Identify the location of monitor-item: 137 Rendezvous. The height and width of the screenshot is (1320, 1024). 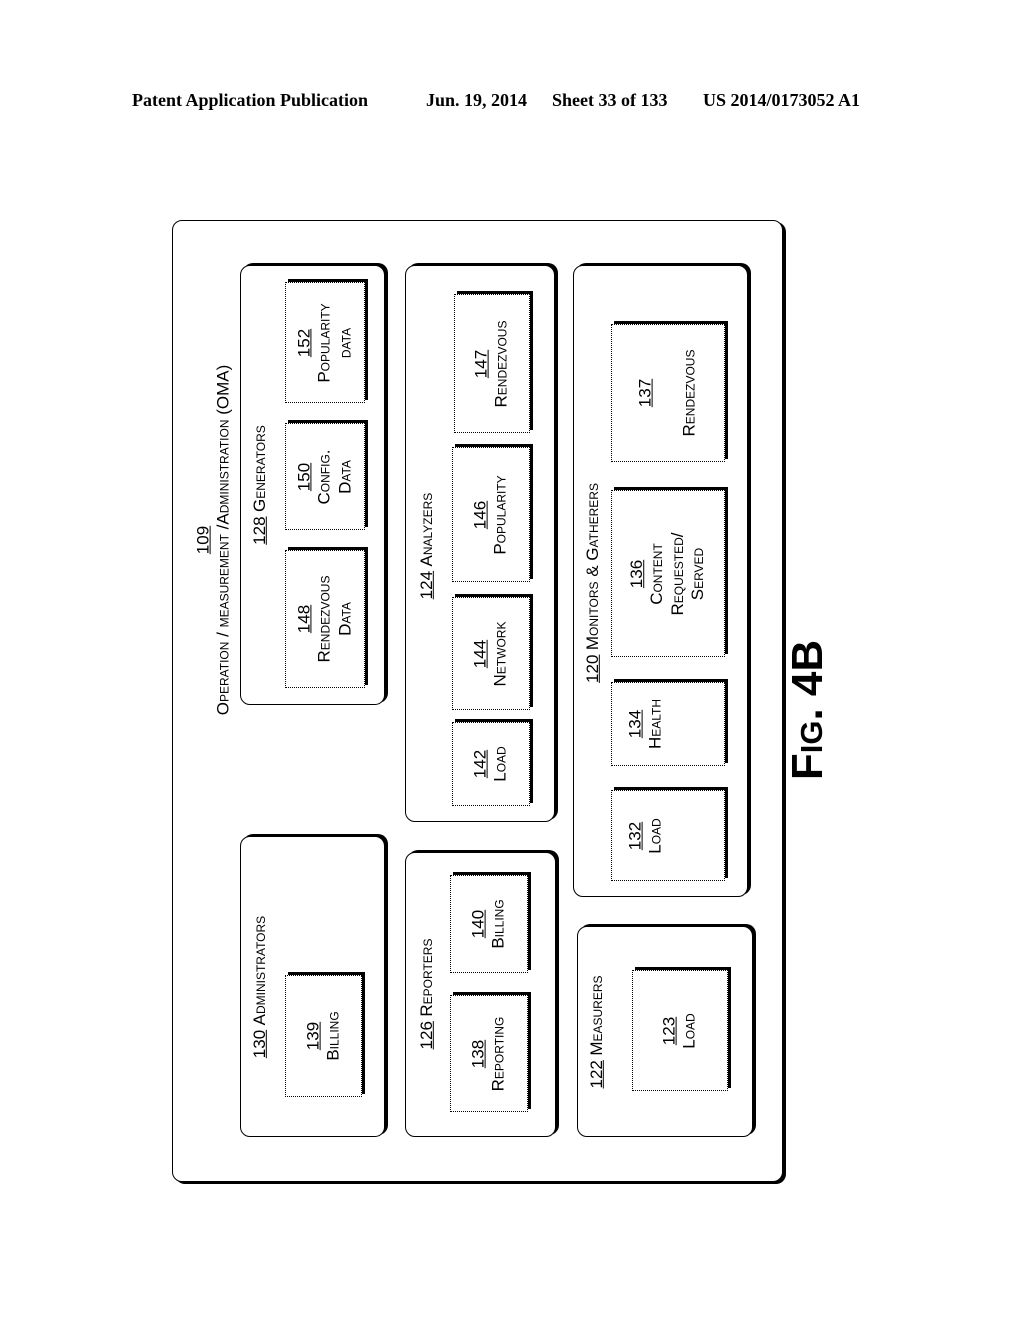
(668, 393).